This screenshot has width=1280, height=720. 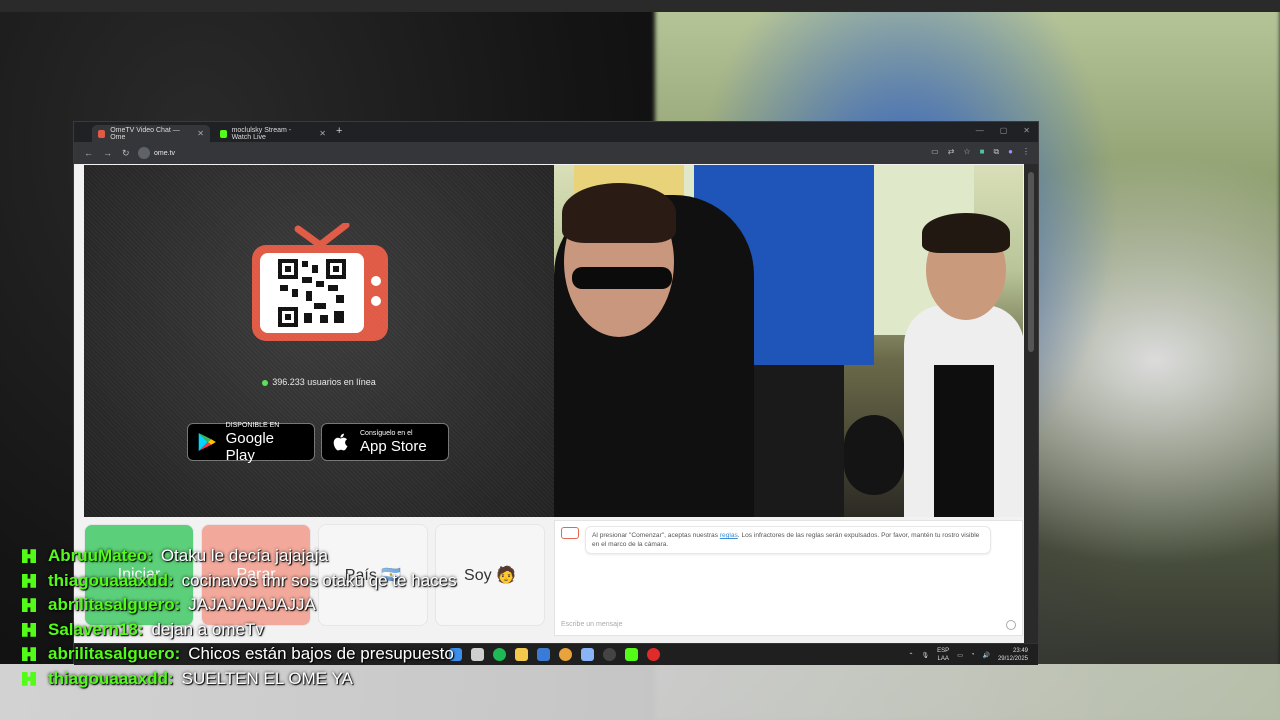 I want to click on maximize-icon: ▢, so click(x=1004, y=130).